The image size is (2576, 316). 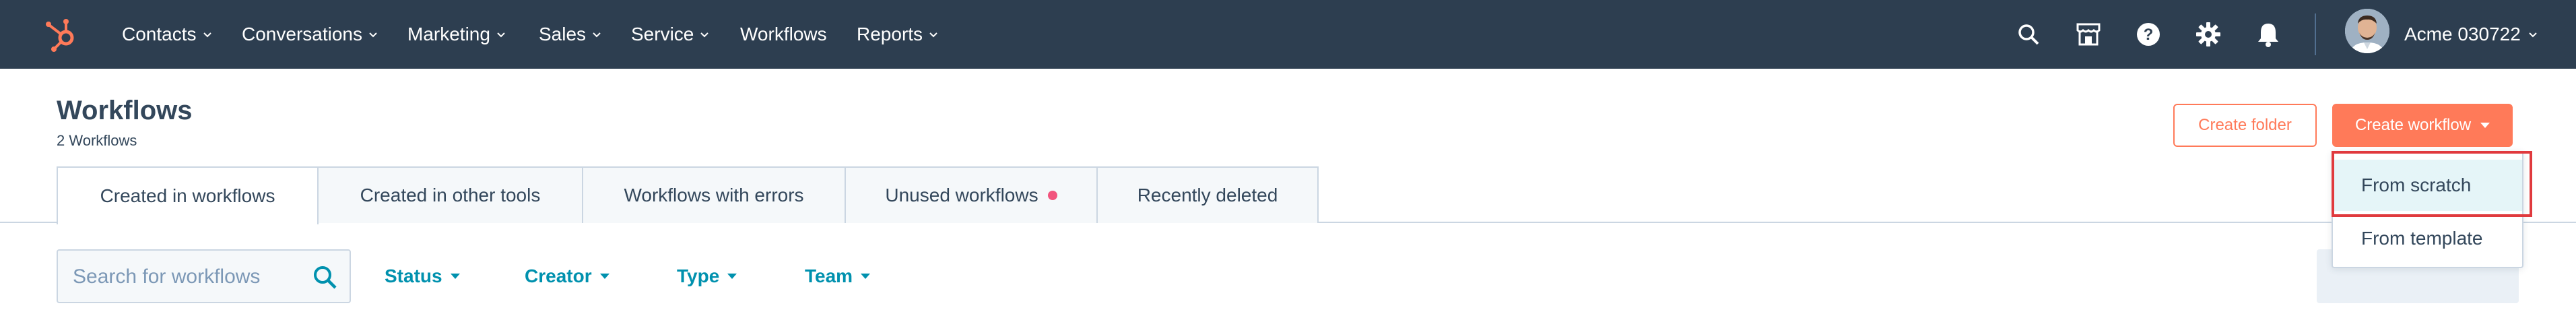 I want to click on filter-label: Type, so click(x=698, y=275).